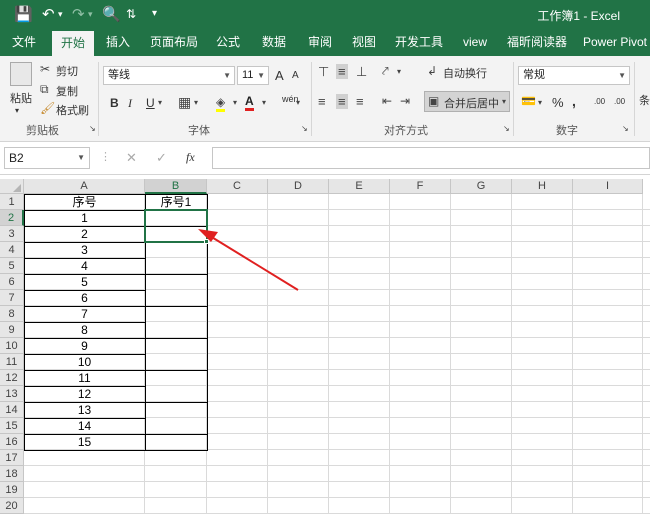 The height and width of the screenshot is (514, 650). Describe the element at coordinates (111, 14) in the screenshot. I see `print-preview-icon: 🔍` at that location.